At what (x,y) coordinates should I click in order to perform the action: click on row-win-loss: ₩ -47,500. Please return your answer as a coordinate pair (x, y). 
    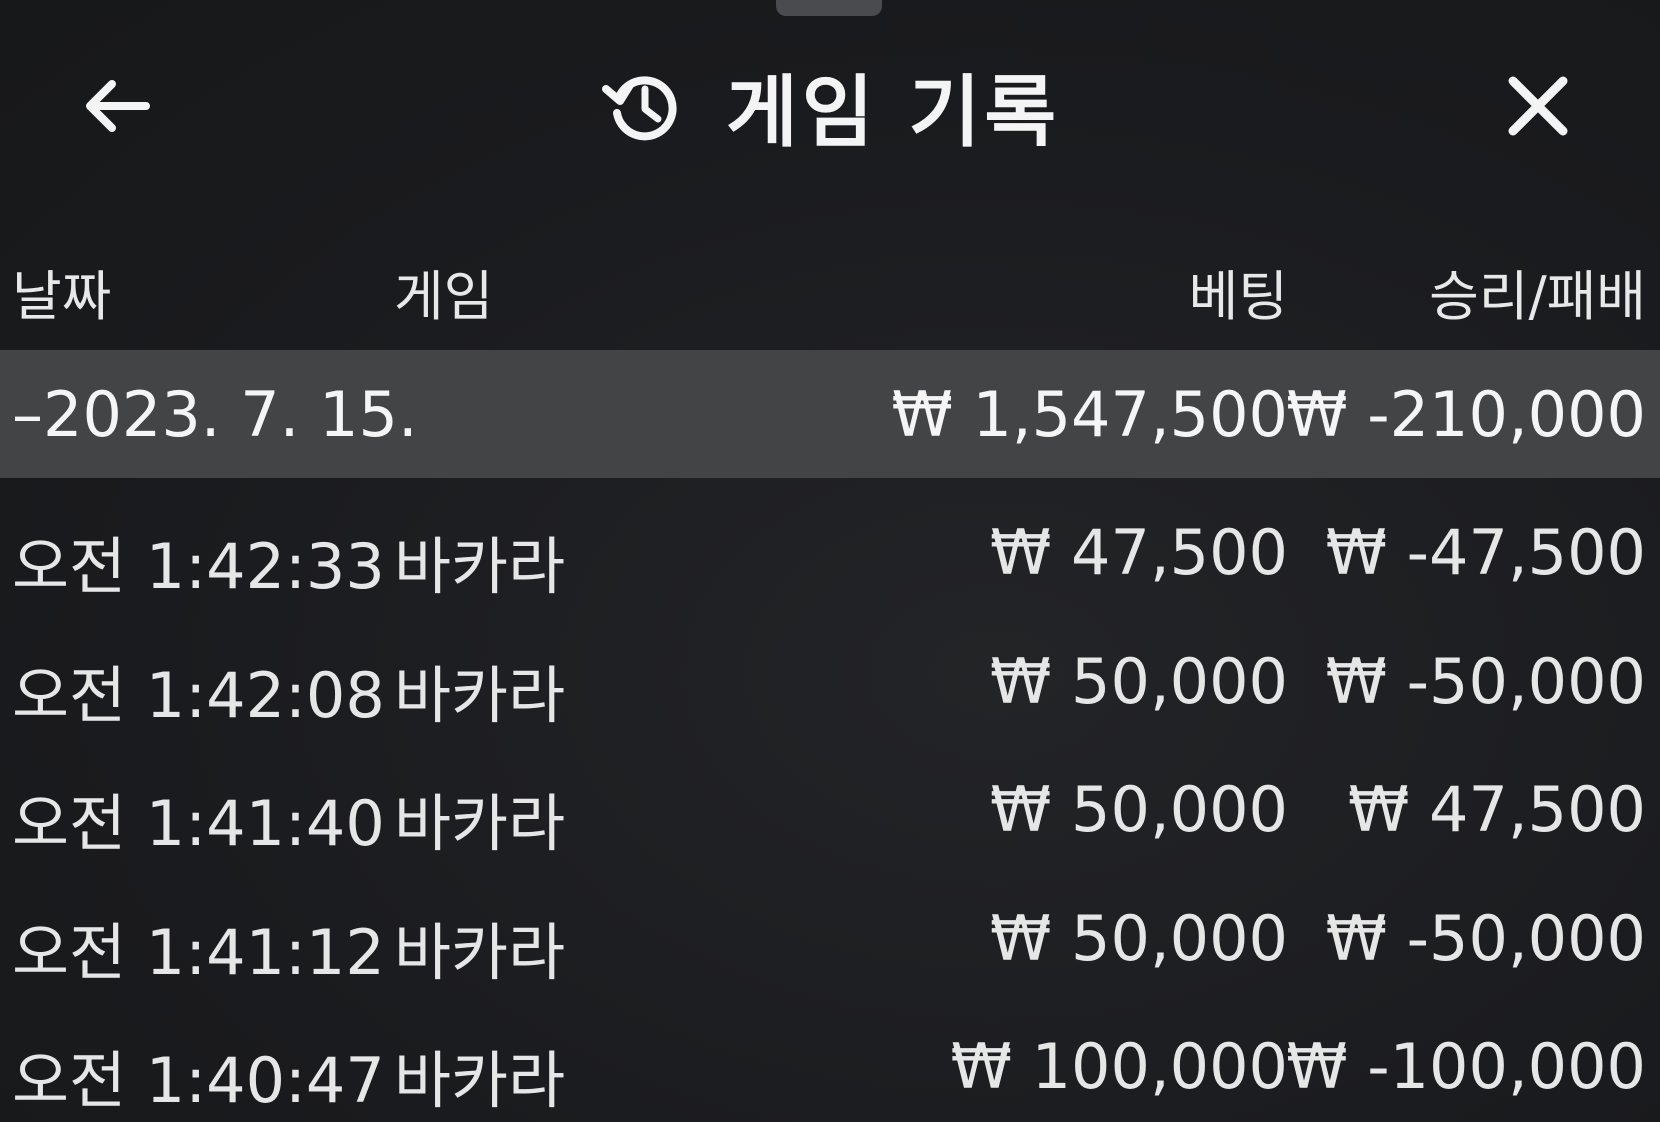
    Looking at the image, I should click on (1485, 552).